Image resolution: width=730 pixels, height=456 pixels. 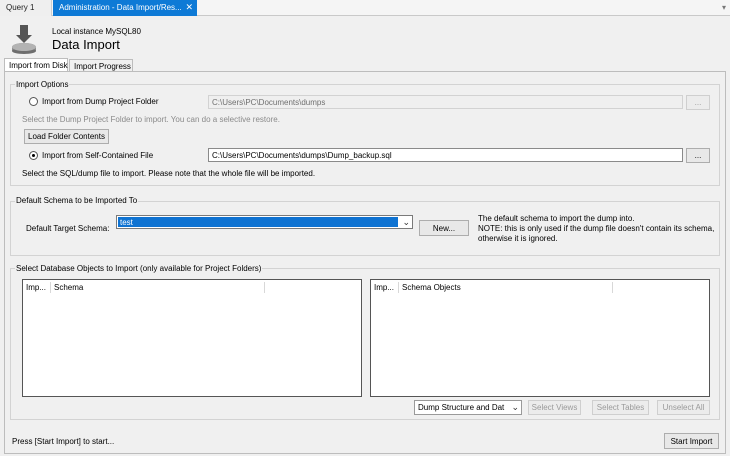 I want to click on schema-objects-list: Imp... Schema Objects, so click(x=540, y=338).